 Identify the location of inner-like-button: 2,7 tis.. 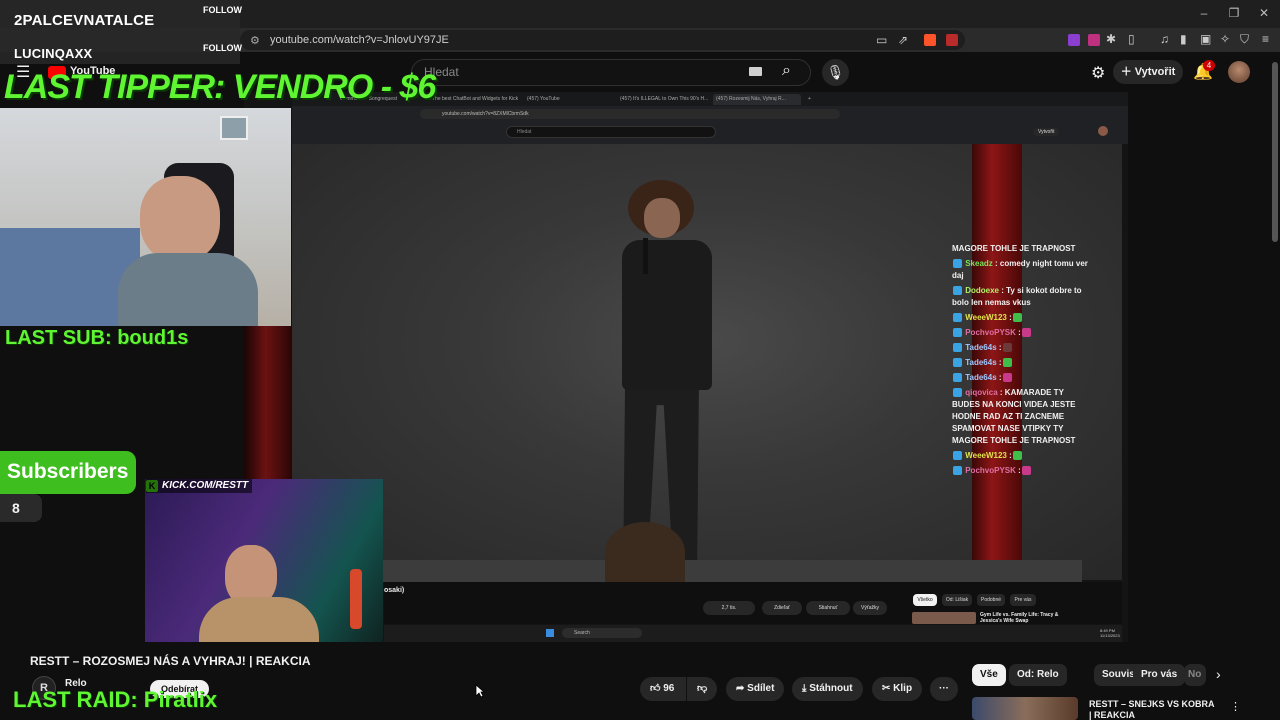
(729, 608).